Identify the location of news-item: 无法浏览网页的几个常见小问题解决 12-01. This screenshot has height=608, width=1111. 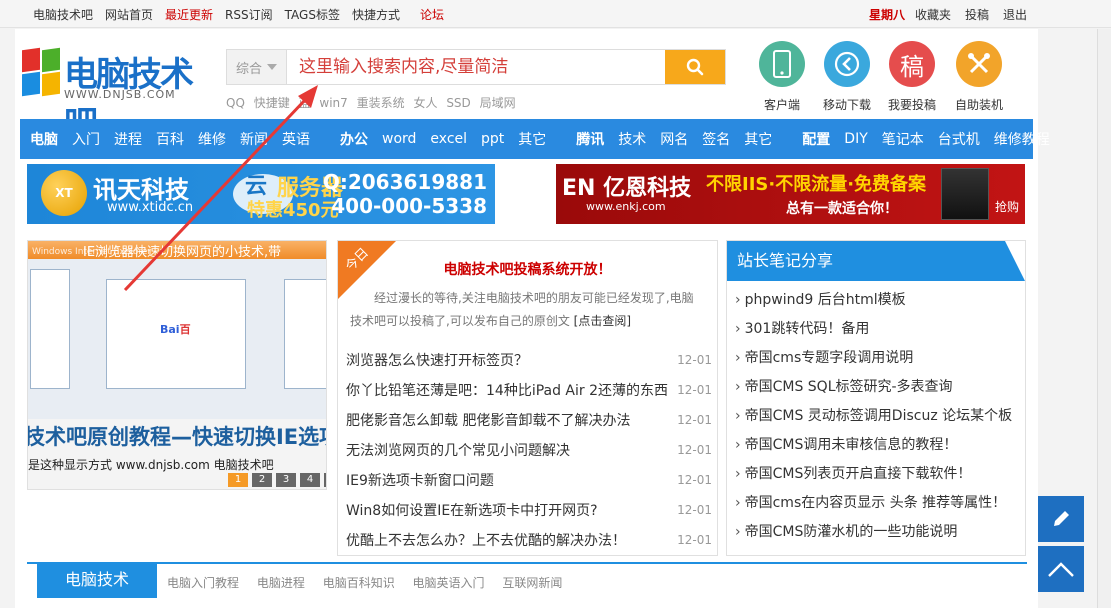
(529, 450).